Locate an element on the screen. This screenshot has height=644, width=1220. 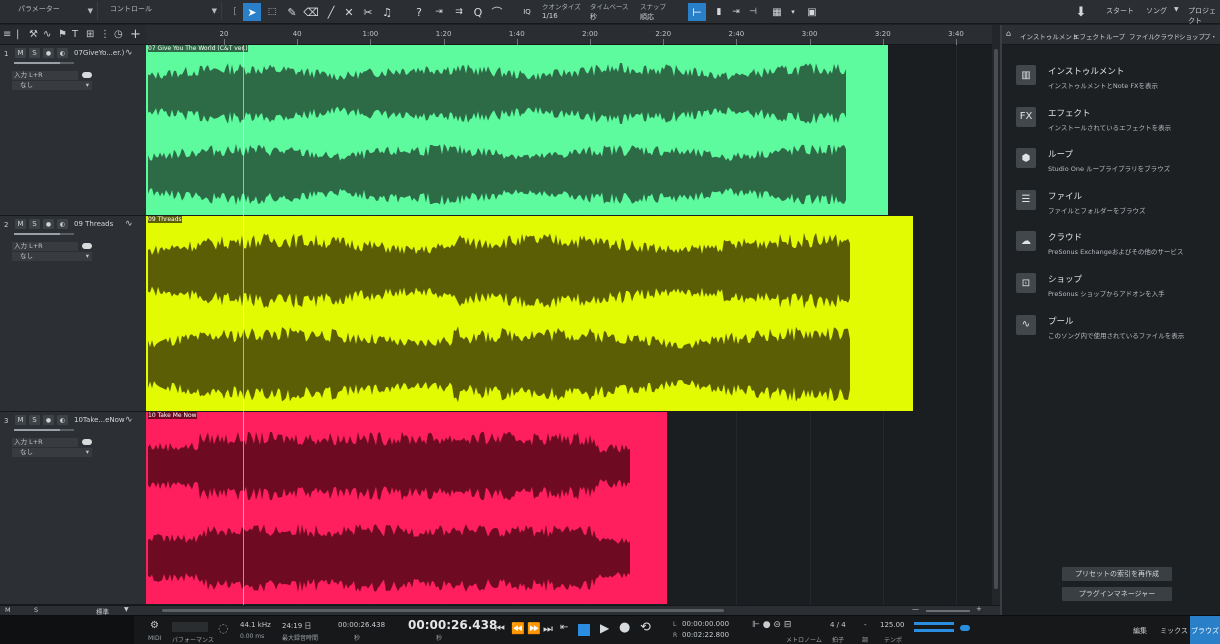
track-name: 10Take...eNow is located at coordinates (99, 420).